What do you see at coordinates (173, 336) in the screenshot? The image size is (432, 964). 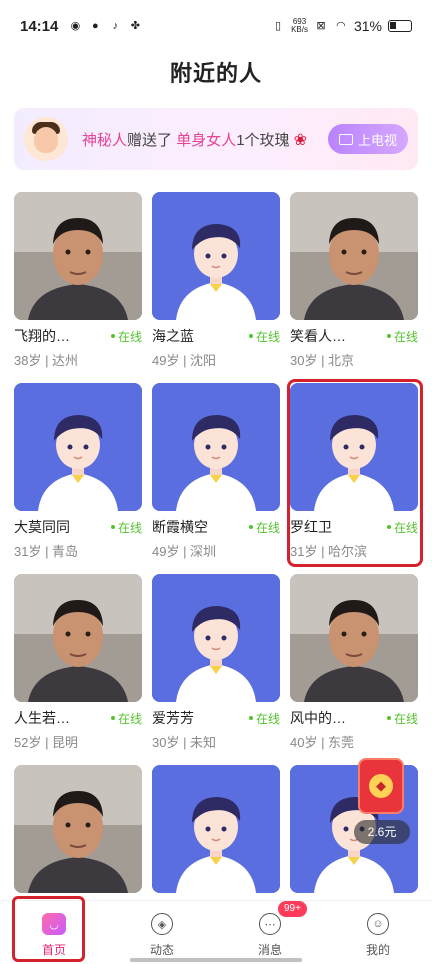 I see `person-name: 海之蓝` at bounding box center [173, 336].